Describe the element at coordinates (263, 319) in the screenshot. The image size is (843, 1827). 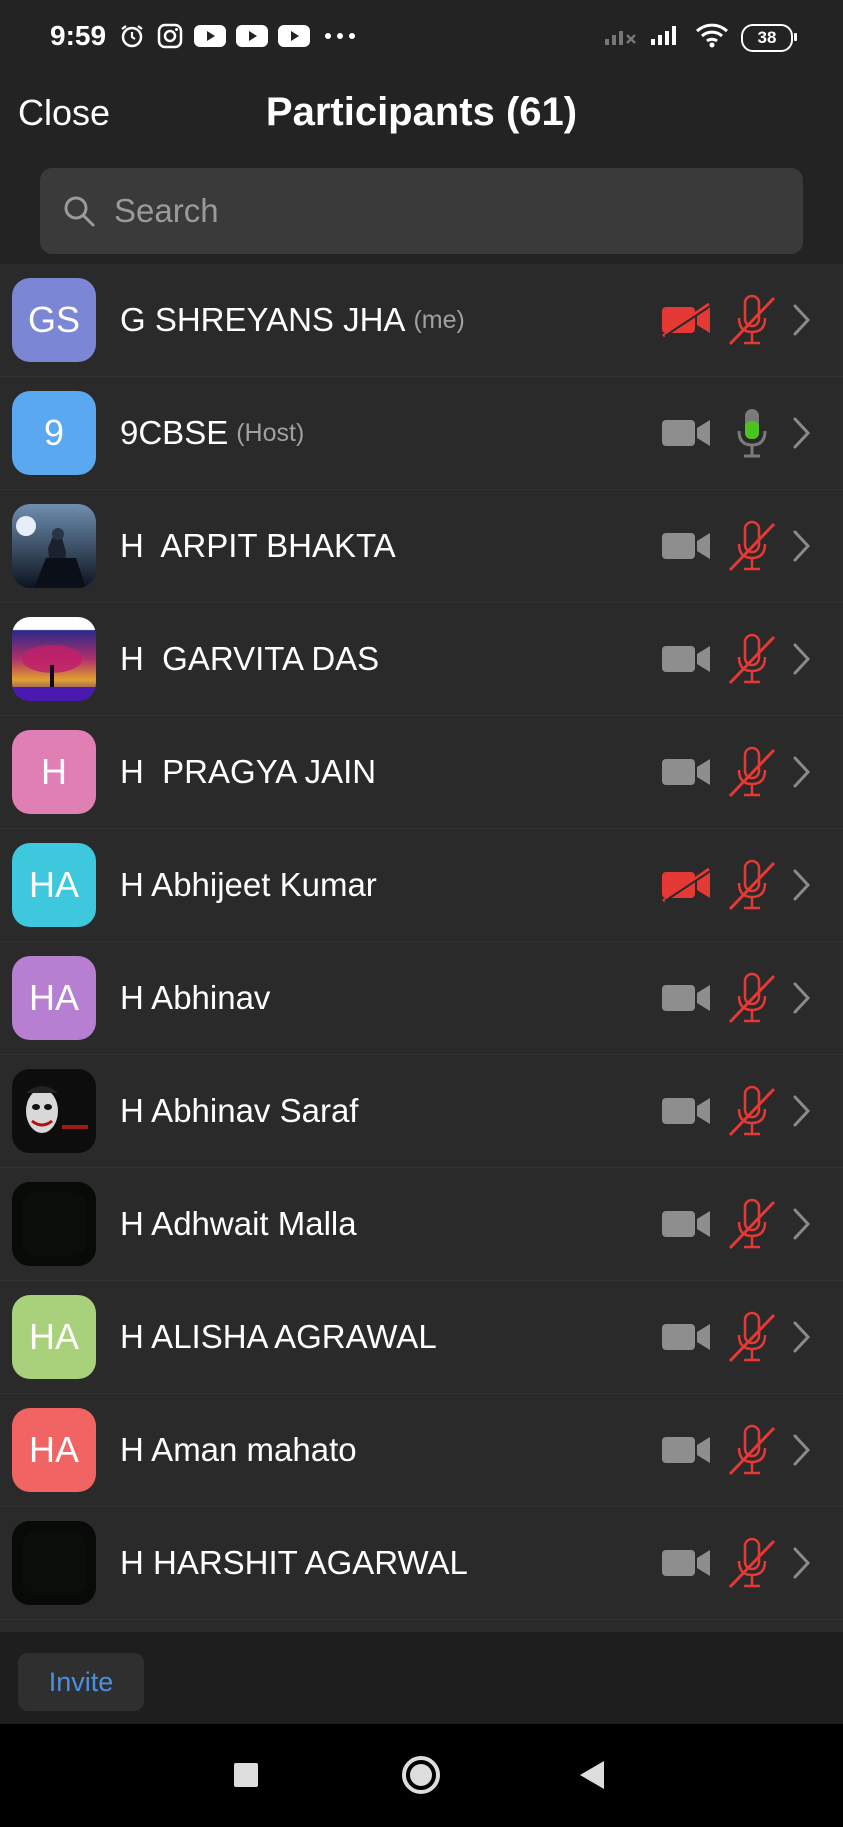
I see `participant-name: G SHREYANS JHA` at that location.